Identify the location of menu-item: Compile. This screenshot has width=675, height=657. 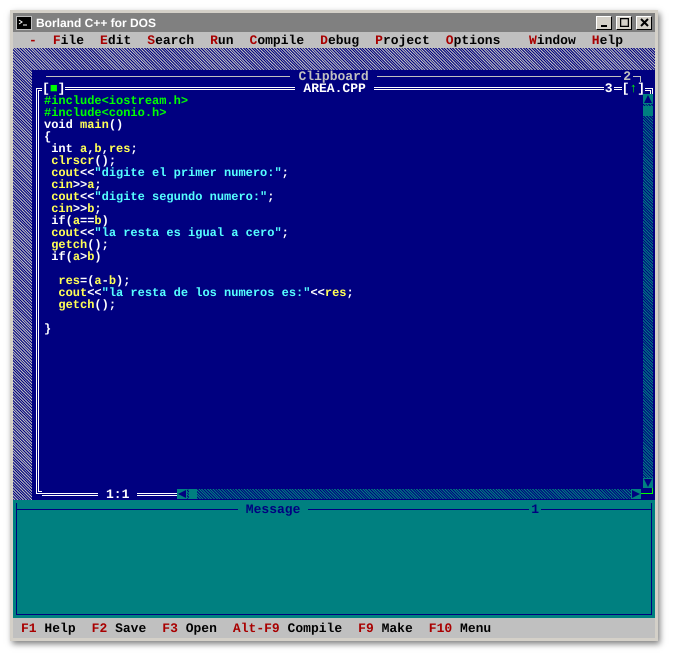
(277, 40).